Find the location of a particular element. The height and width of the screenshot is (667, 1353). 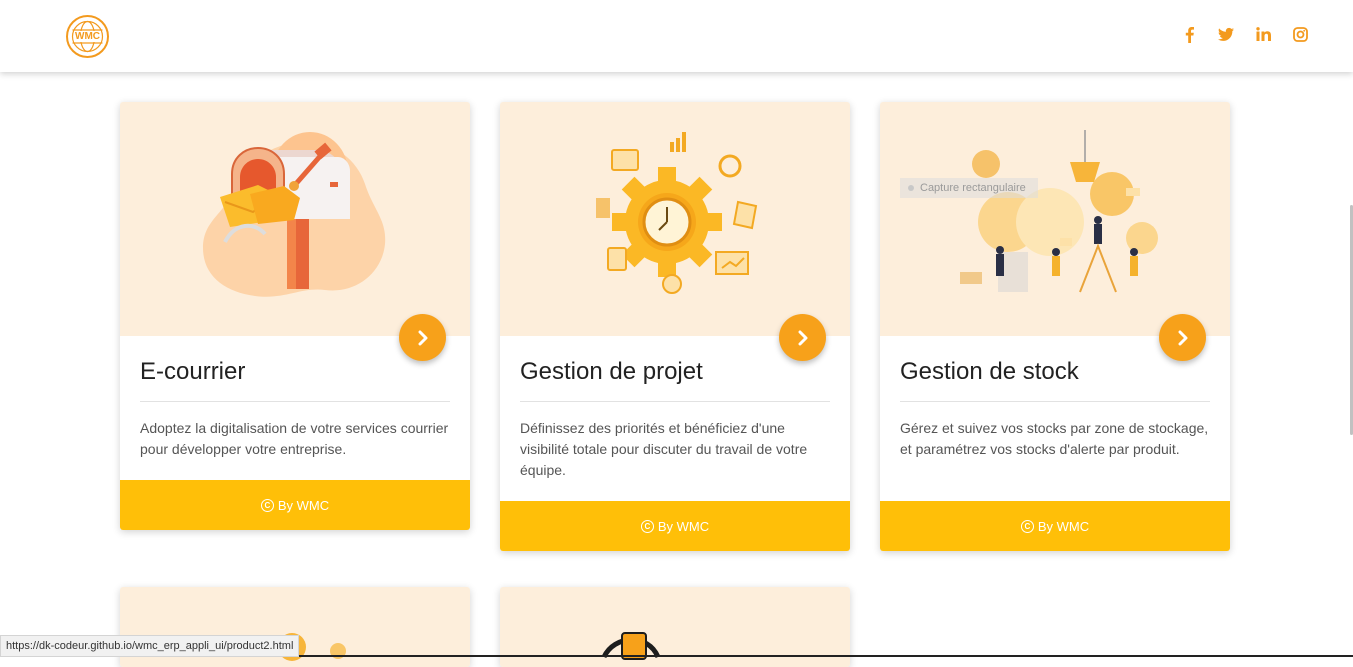

open-gestion-projet-button is located at coordinates (802, 337).